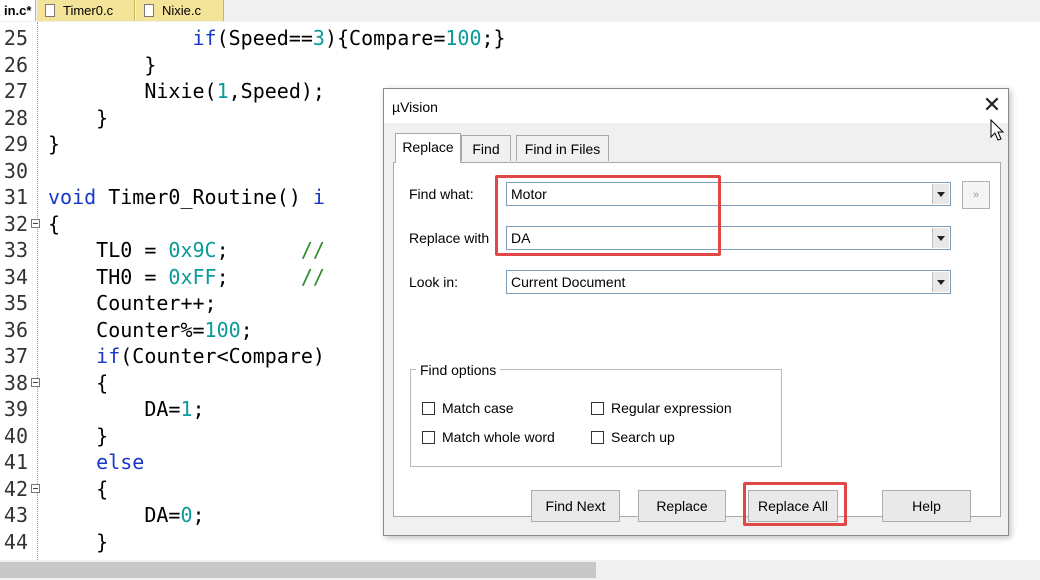 The image size is (1040, 580). I want to click on line-number: 28, so click(15, 117).